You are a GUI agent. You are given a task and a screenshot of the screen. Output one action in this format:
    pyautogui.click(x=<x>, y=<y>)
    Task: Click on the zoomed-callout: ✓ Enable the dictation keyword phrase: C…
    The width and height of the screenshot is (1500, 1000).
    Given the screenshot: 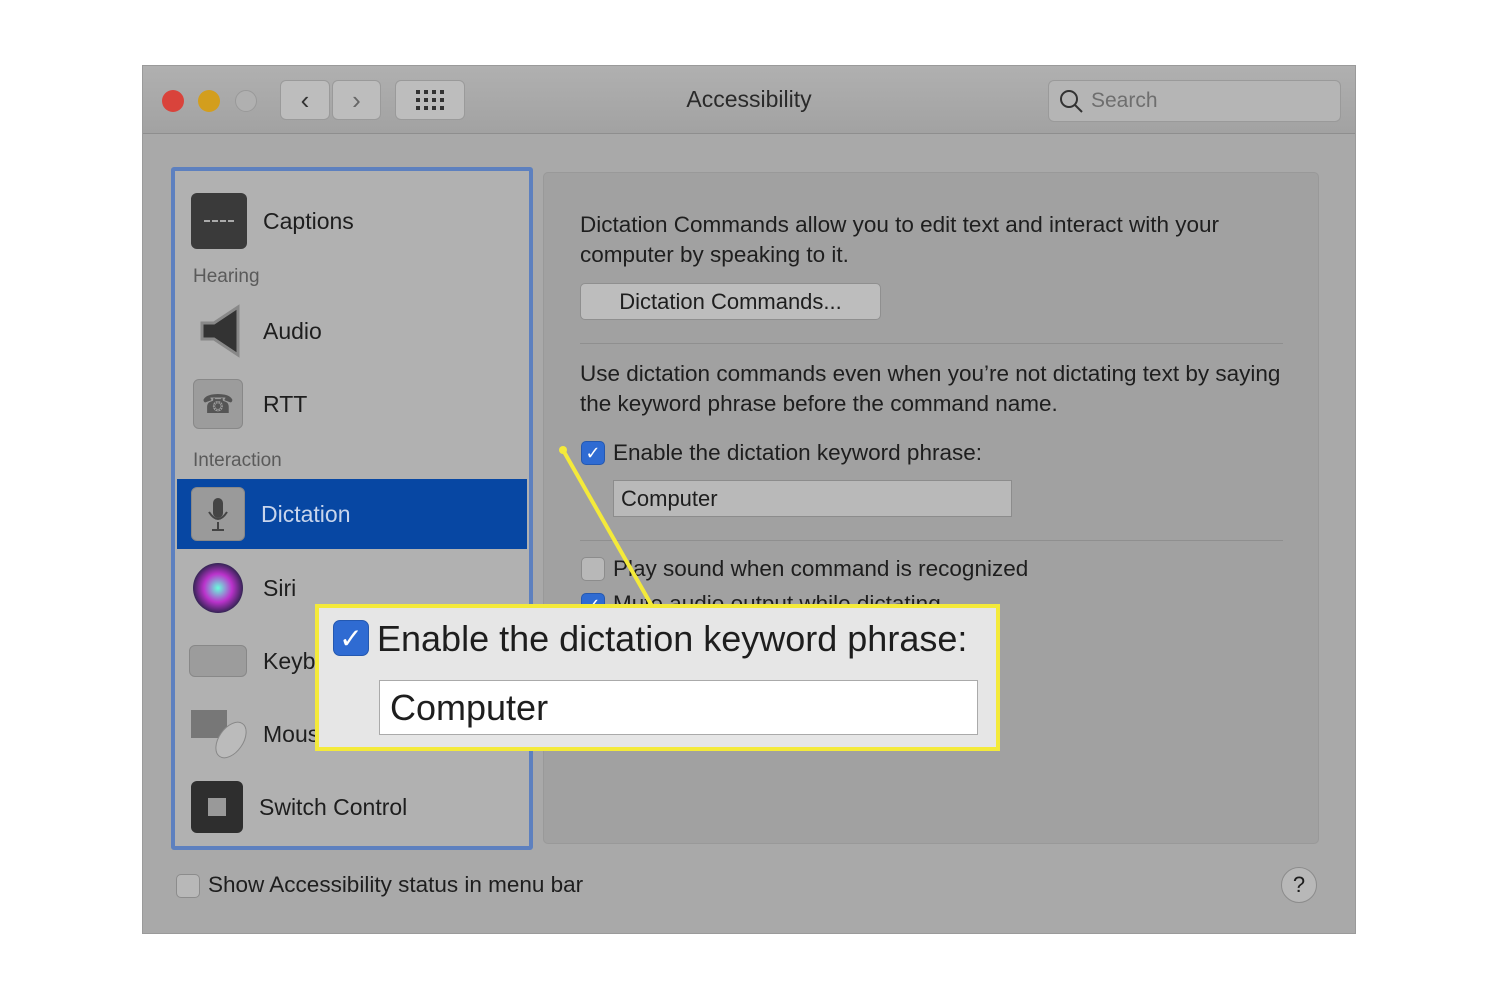 What is the action you would take?
    pyautogui.click(x=657, y=677)
    